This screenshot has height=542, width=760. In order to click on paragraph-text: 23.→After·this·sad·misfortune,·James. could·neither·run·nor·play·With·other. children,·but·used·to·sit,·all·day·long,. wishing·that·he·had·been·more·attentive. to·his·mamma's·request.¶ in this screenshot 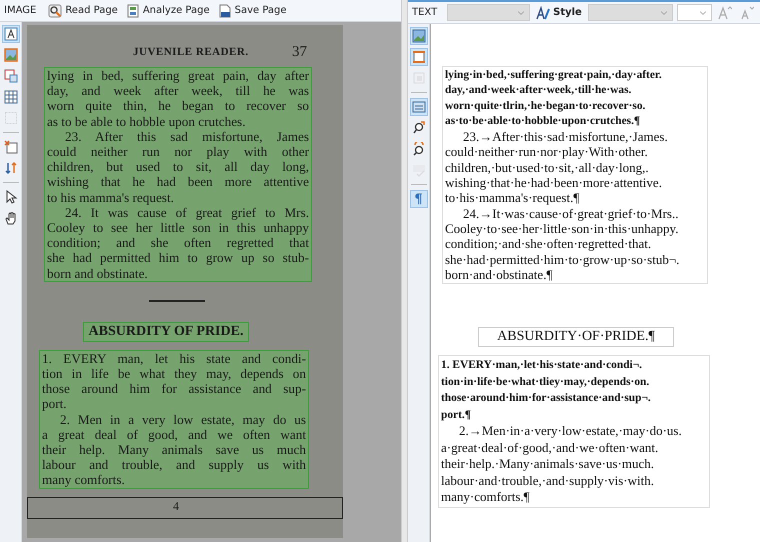, I will do `click(557, 167)`.